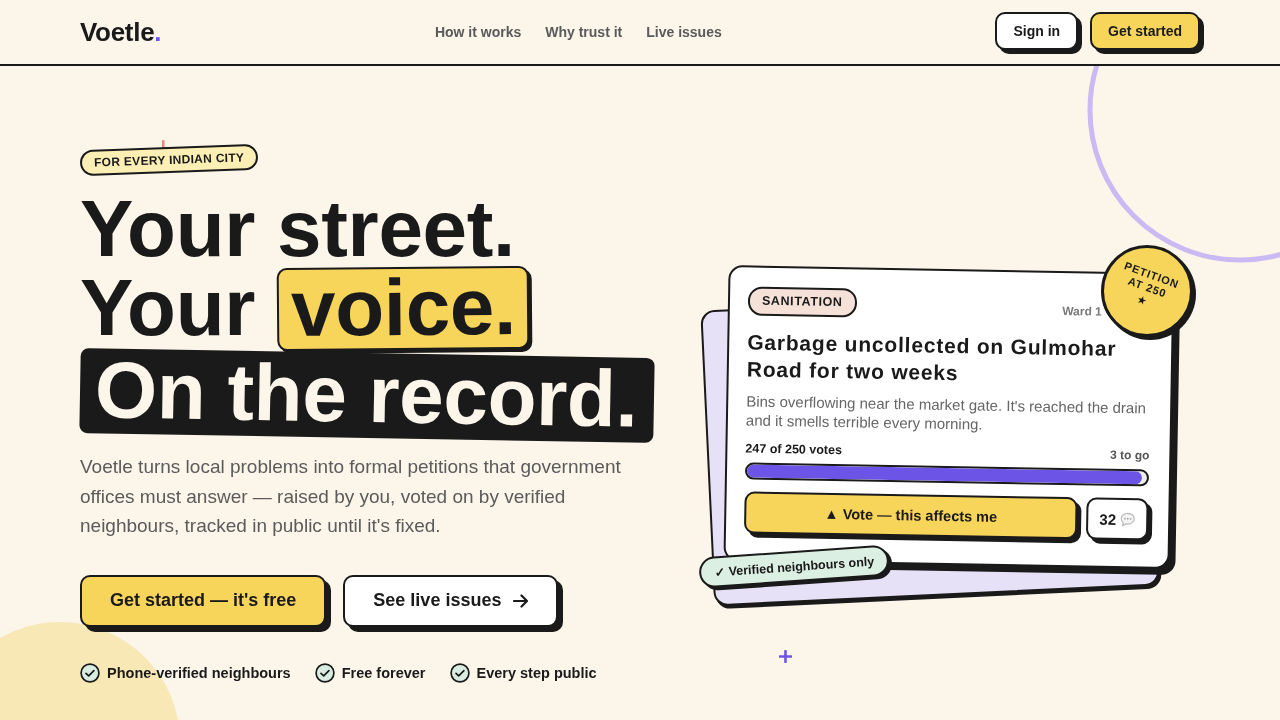 This screenshot has height=720, width=1280. Describe the element at coordinates (794, 449) in the screenshot. I see `vote-count: 247 of 250 votes` at that location.